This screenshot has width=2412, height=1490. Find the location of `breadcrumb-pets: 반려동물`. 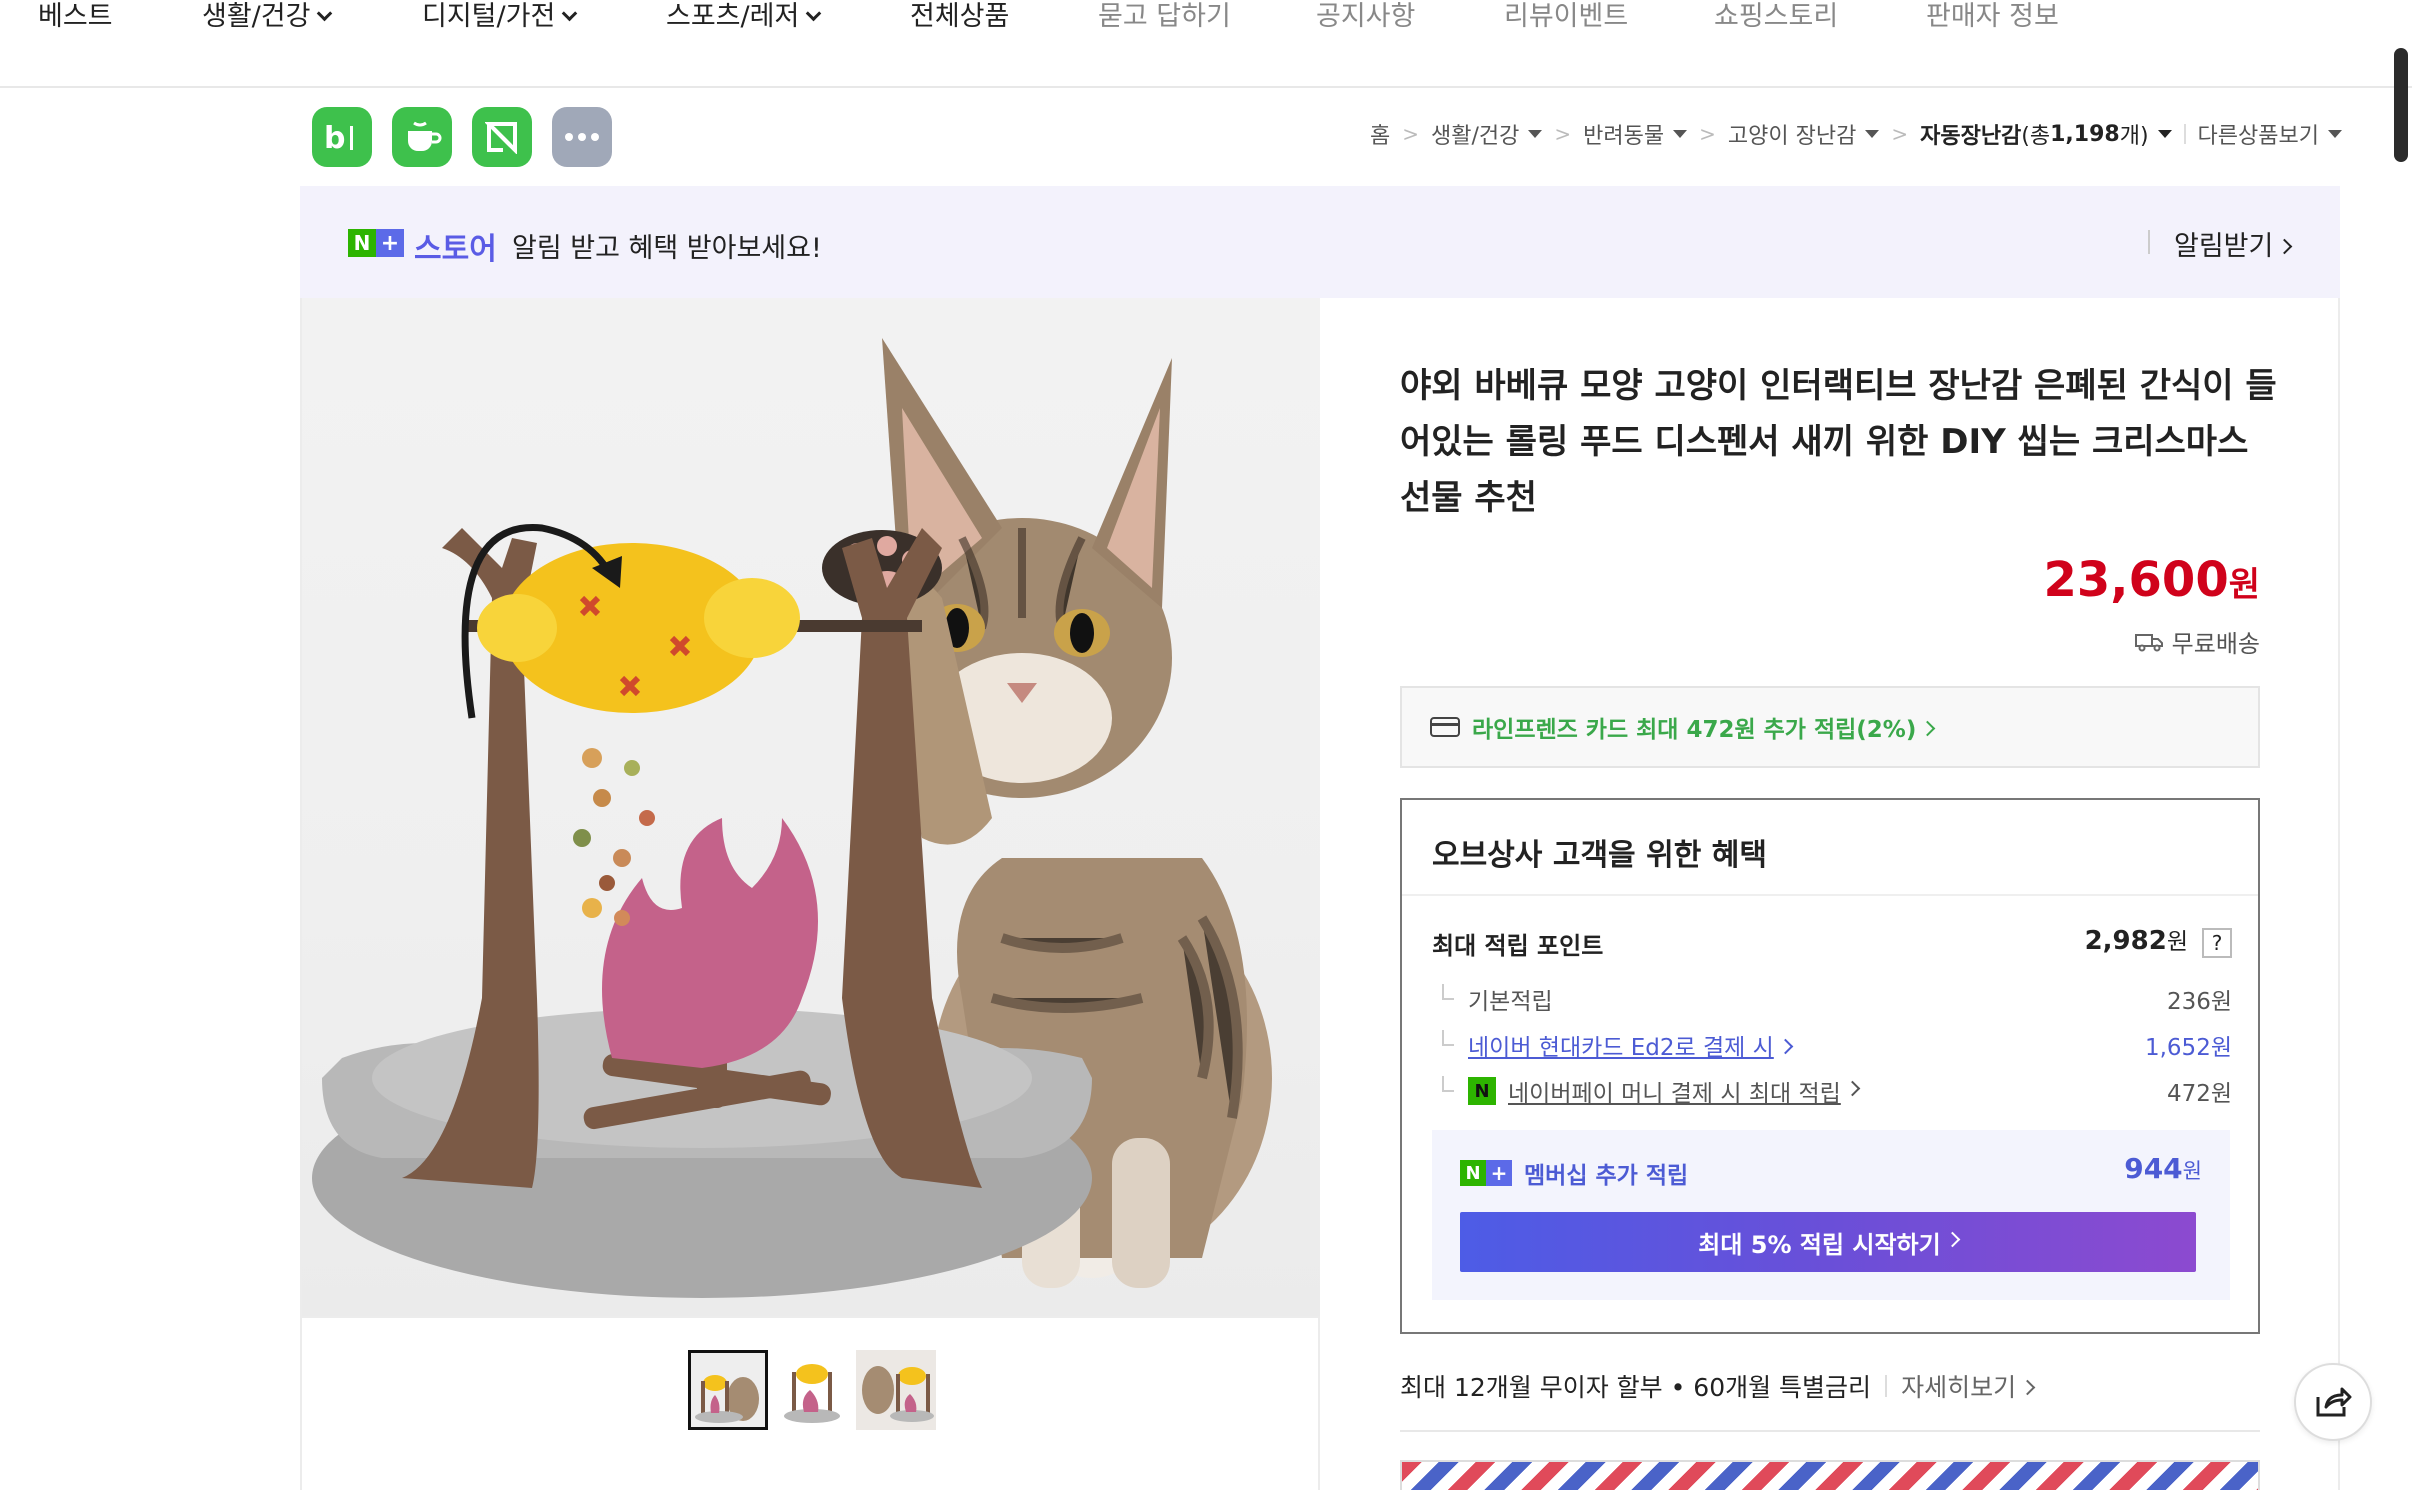

breadcrumb-pets: 반려동물 is located at coordinates (1635, 134).